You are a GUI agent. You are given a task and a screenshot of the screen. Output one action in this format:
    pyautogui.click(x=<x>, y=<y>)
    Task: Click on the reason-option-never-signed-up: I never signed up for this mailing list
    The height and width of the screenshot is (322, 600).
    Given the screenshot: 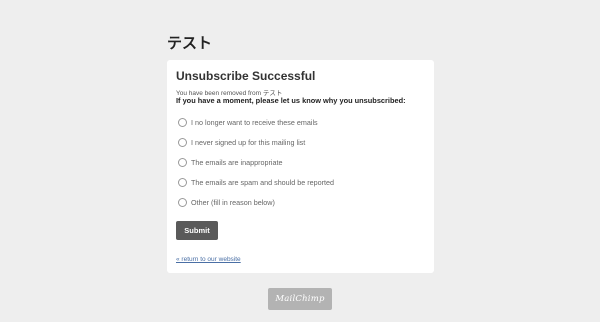 What is the action you would take?
    pyautogui.click(x=256, y=142)
    